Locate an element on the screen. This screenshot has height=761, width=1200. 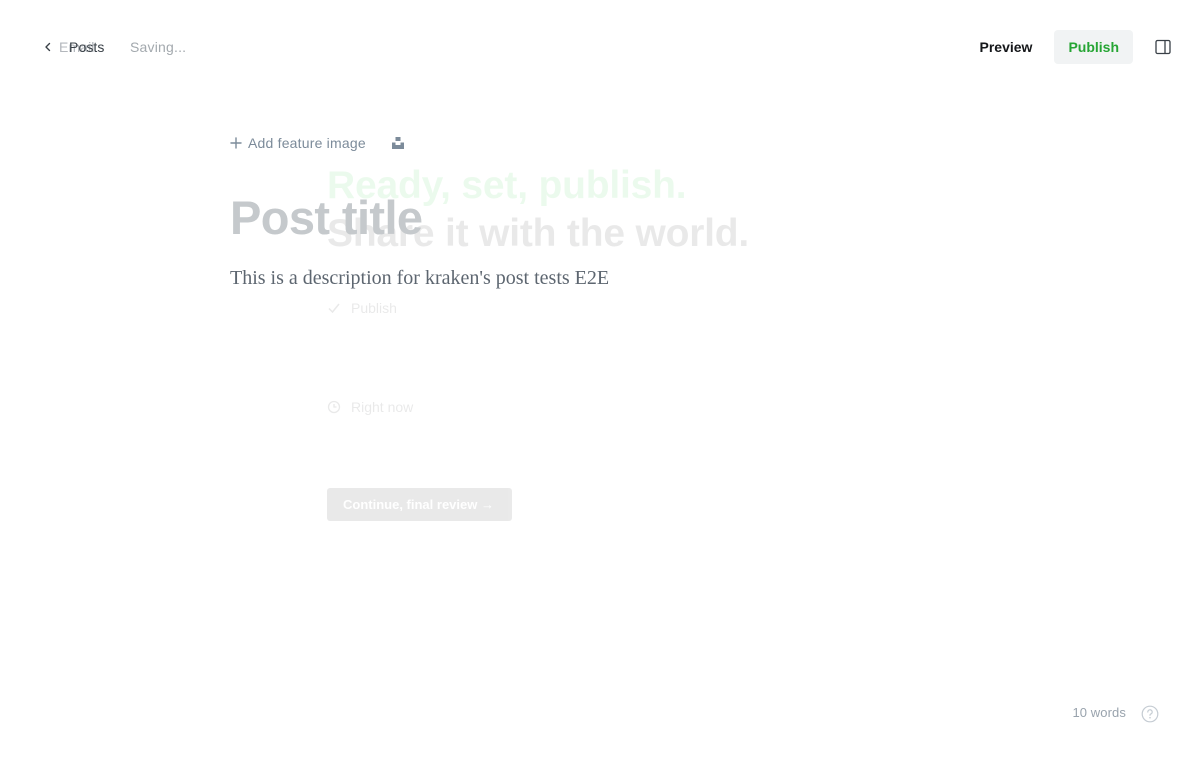
sidebar-toggle-icon is located at coordinates (1163, 47).